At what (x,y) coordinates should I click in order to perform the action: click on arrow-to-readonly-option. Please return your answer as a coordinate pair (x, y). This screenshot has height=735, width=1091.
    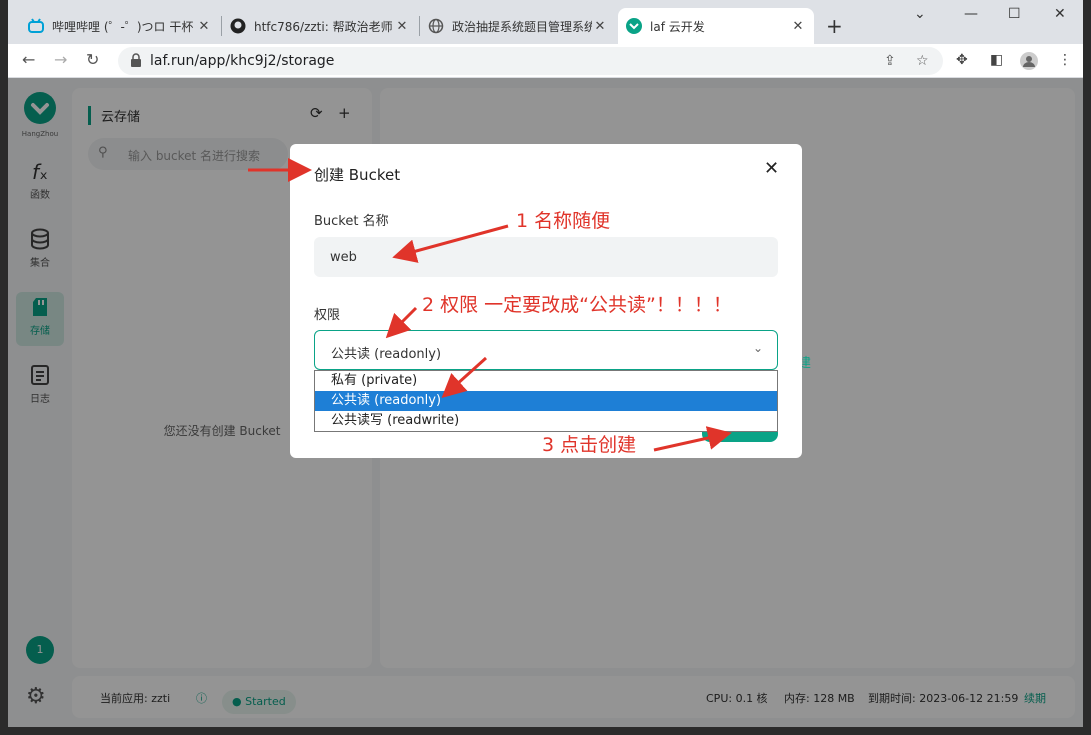
    Looking at the image, I should click on (464, 377).